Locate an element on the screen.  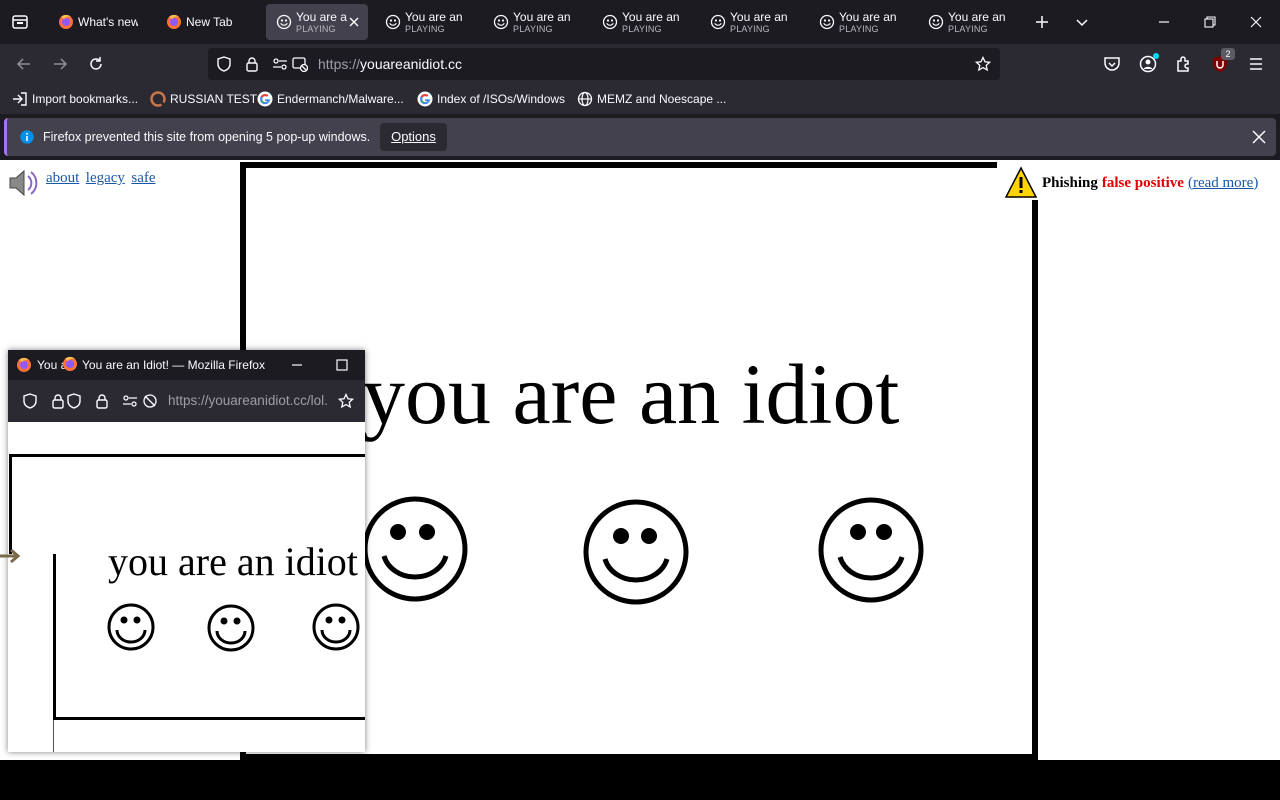
close-window-button is located at coordinates (1256, 22).